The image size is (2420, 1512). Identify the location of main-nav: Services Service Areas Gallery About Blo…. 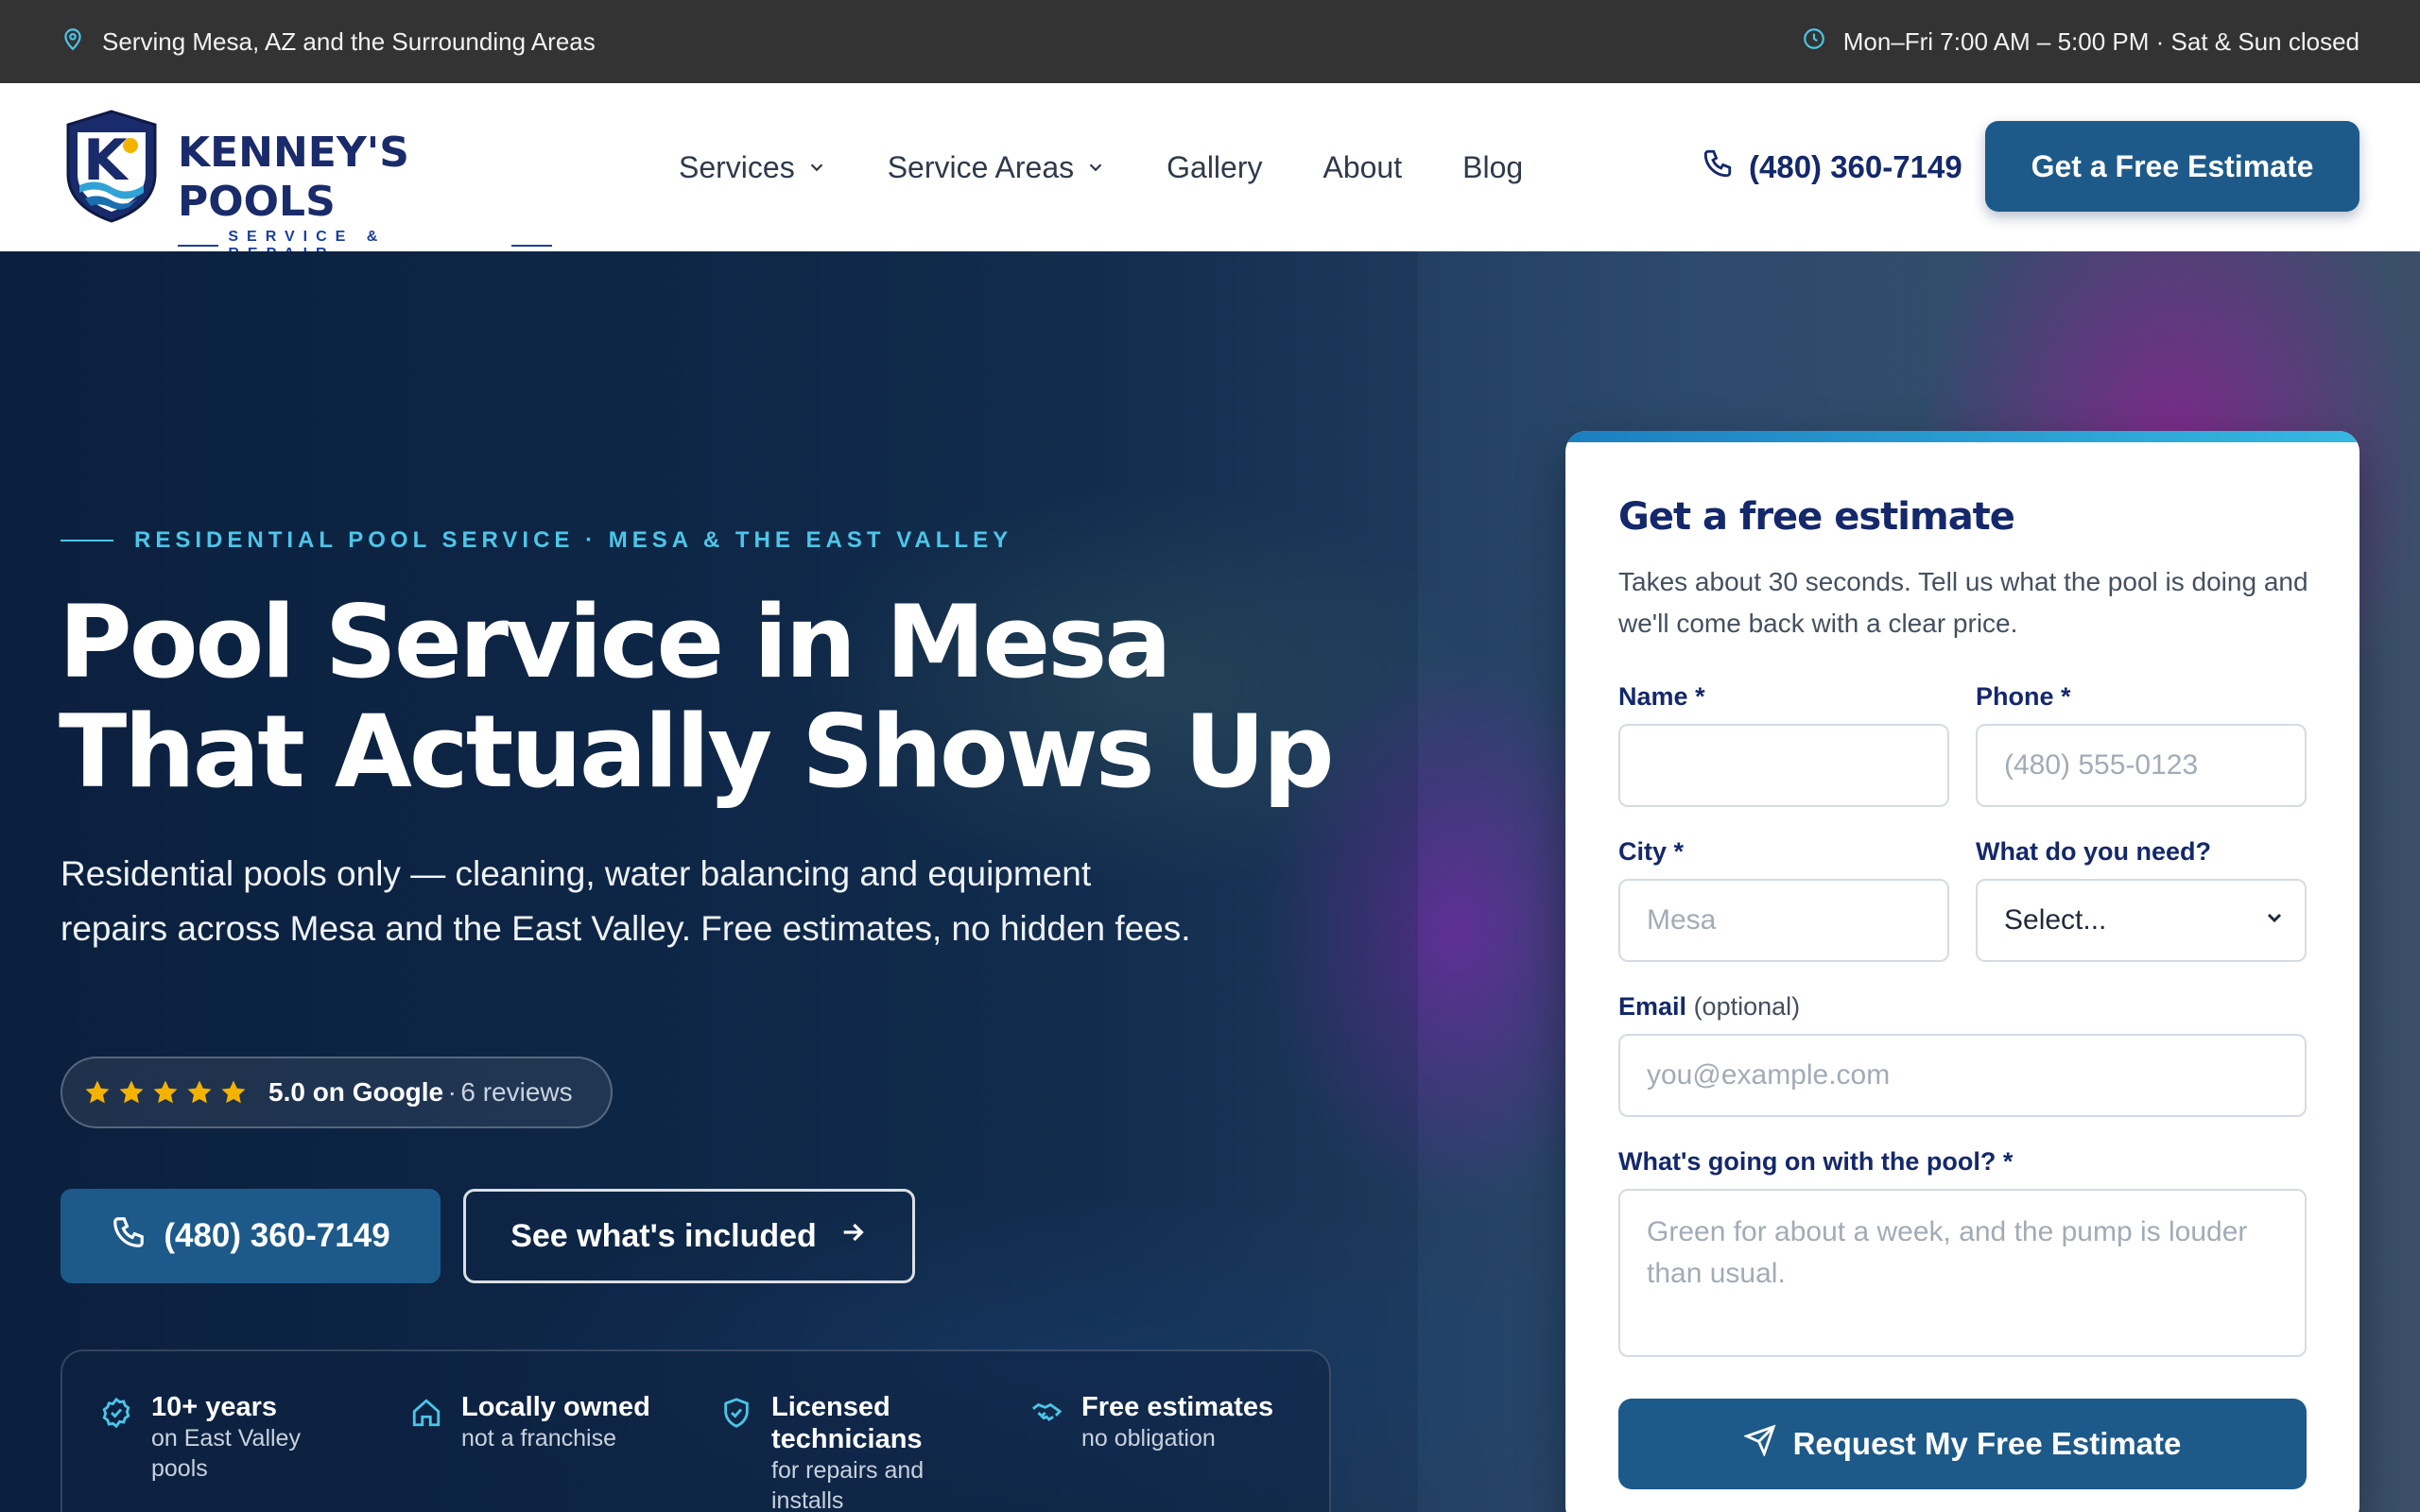
(1101, 167).